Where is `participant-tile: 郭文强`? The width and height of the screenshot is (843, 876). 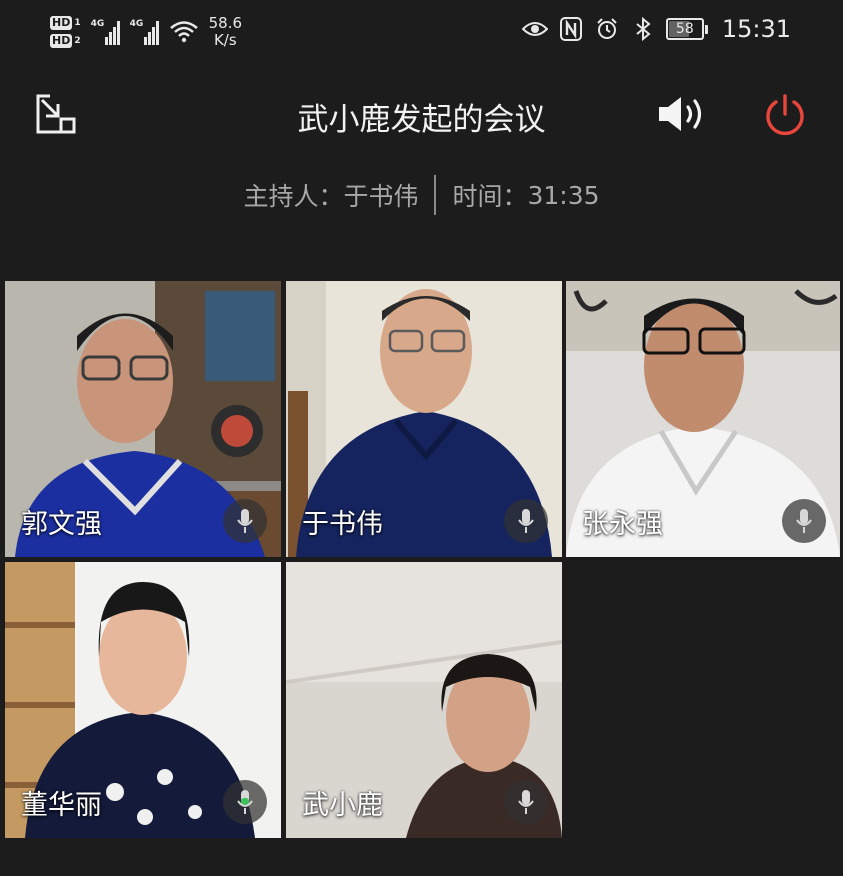 participant-tile: 郭文强 is located at coordinates (143, 419).